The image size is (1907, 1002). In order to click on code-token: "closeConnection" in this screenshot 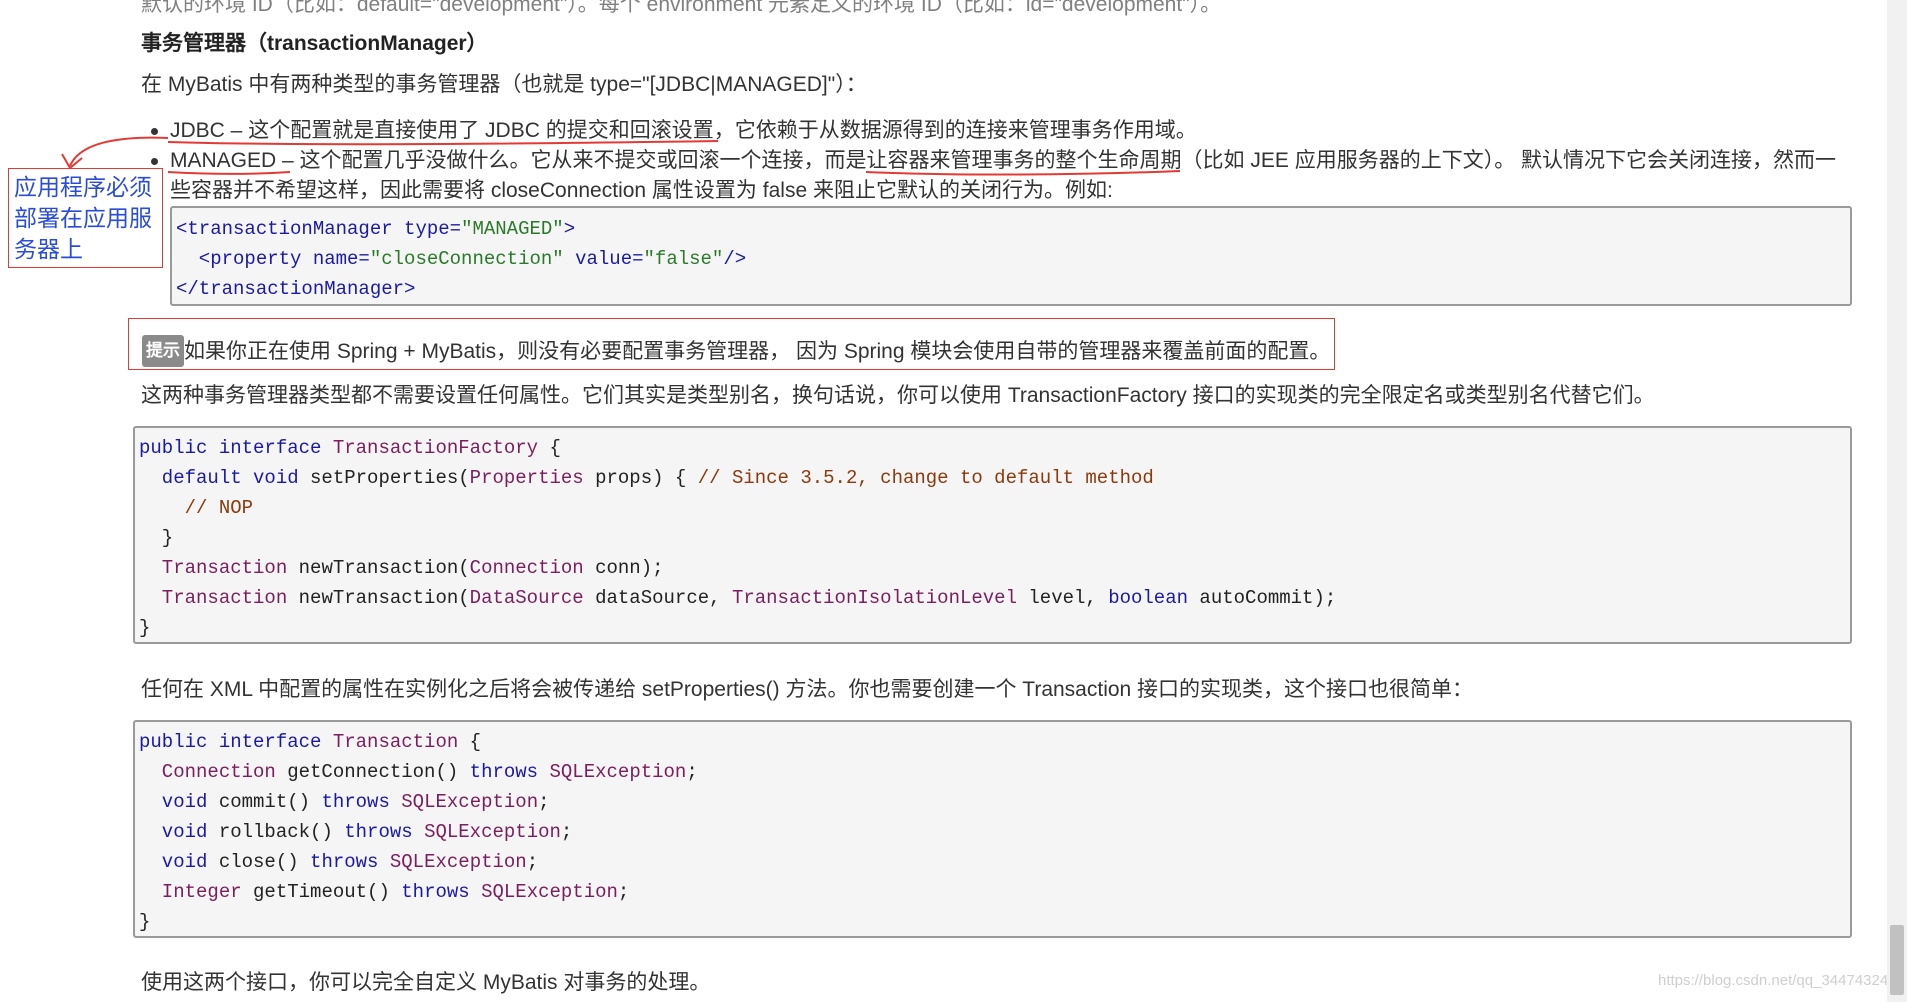, I will do `click(466, 259)`.